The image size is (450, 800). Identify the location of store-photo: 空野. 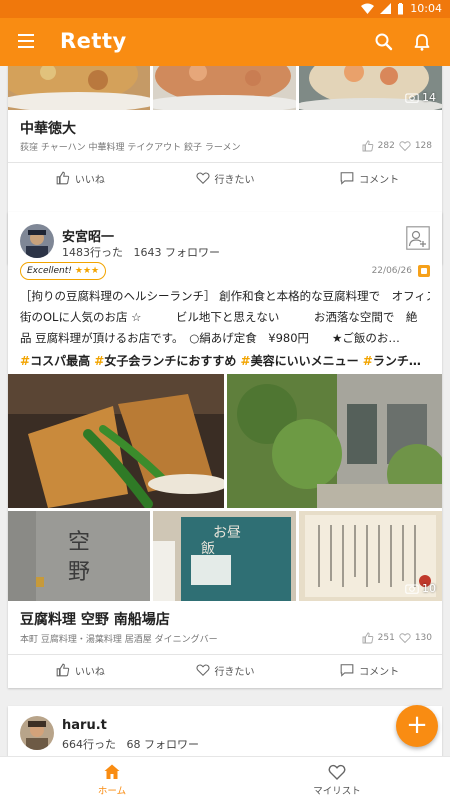
(79, 556).